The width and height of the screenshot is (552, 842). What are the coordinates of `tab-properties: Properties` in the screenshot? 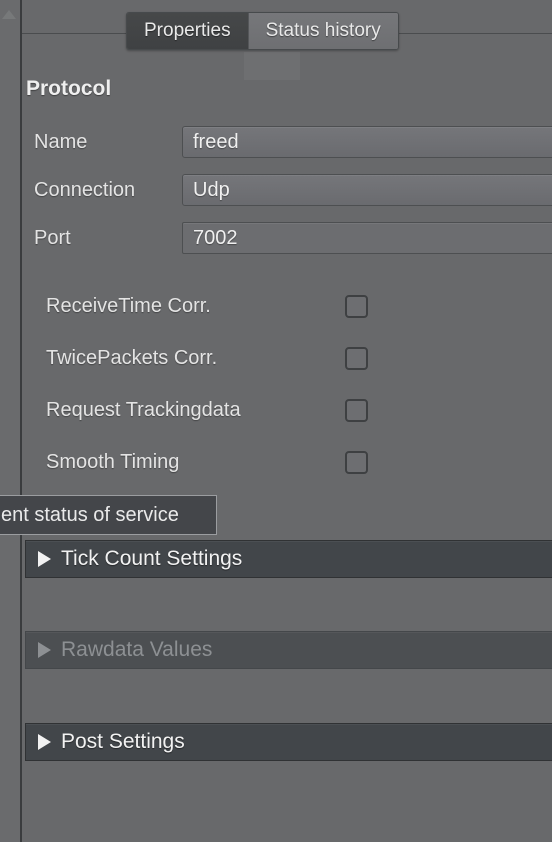 It's located at (187, 31).